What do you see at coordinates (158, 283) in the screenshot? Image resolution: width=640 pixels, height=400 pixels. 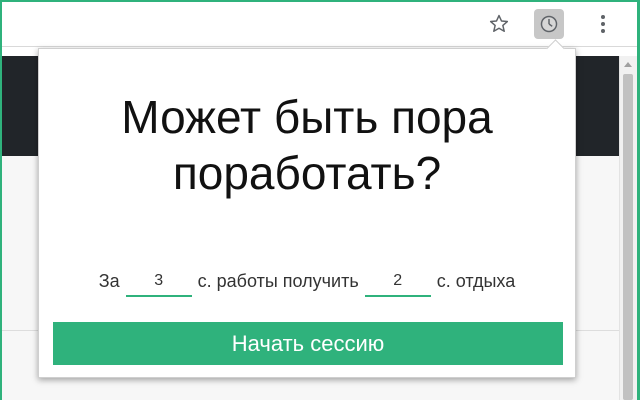 I see `work-seconds-input` at bounding box center [158, 283].